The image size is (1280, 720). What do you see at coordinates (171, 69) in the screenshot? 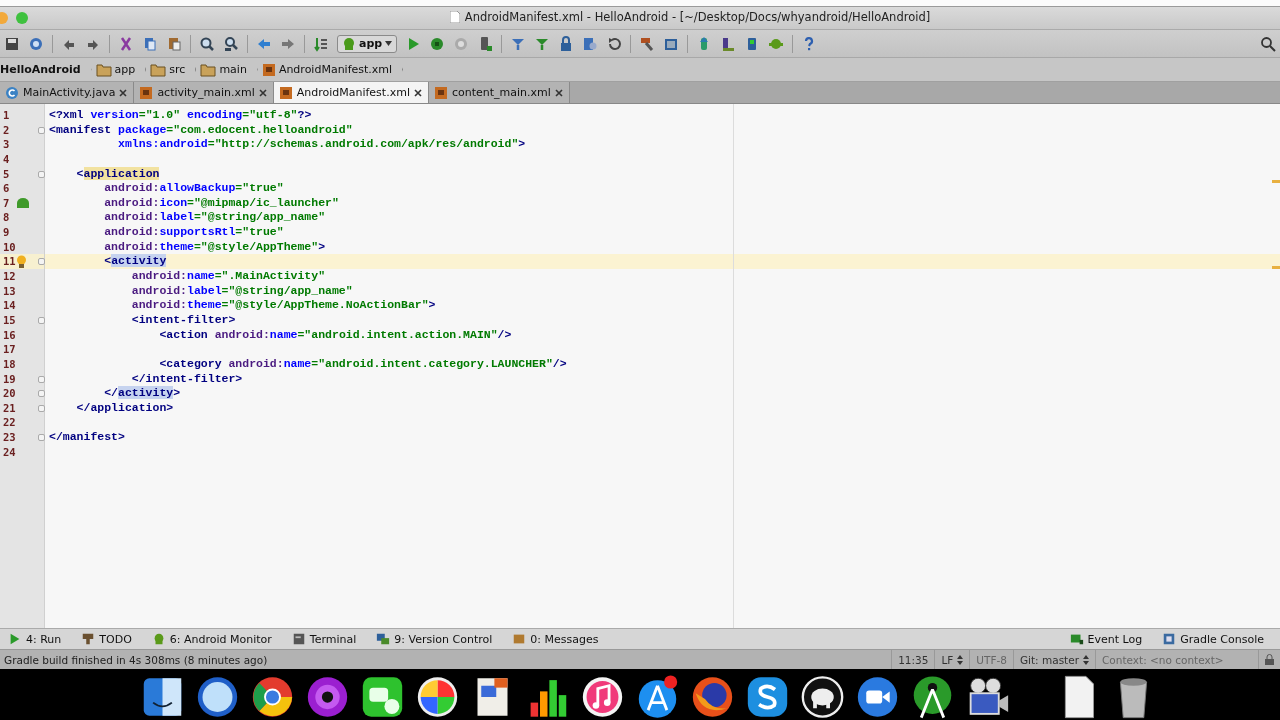
I see `breadcrumb: src` at bounding box center [171, 69].